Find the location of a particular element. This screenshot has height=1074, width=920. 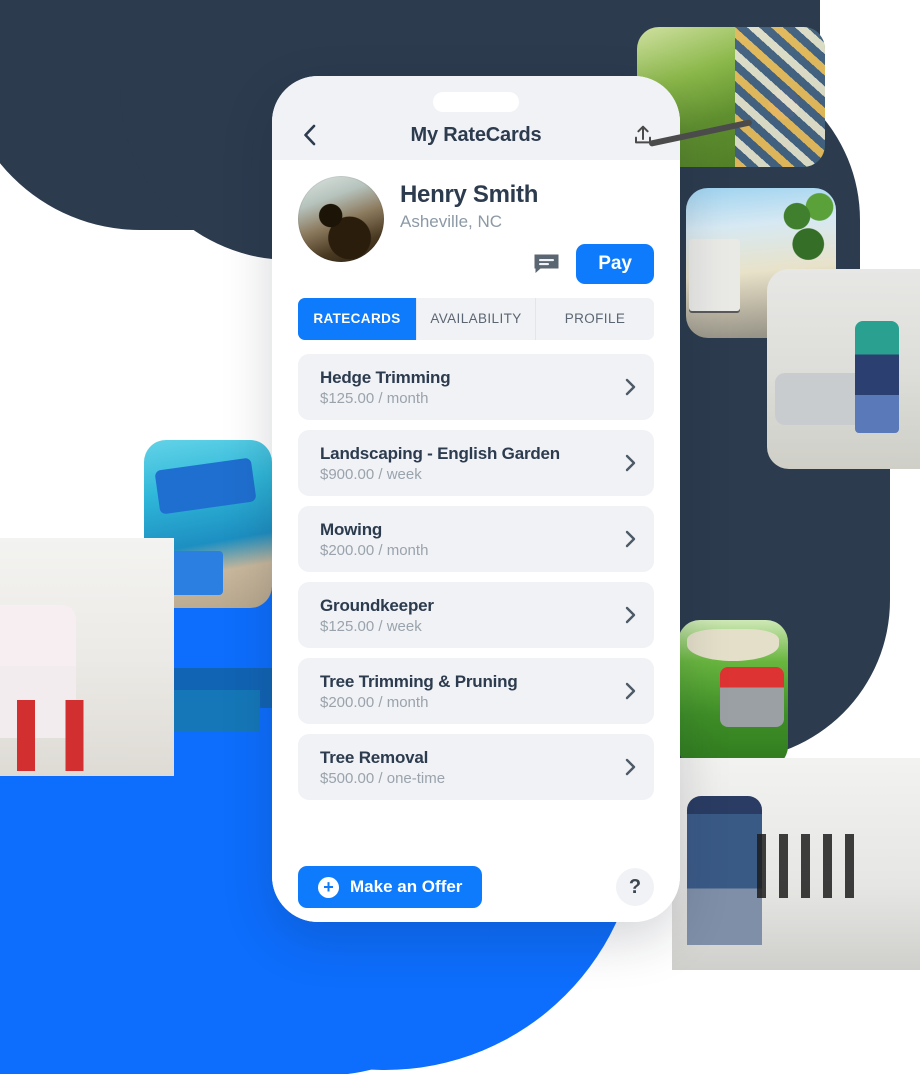

profile-meta: Henry Smith Asheville, NC Pay is located at coordinates (527, 230).